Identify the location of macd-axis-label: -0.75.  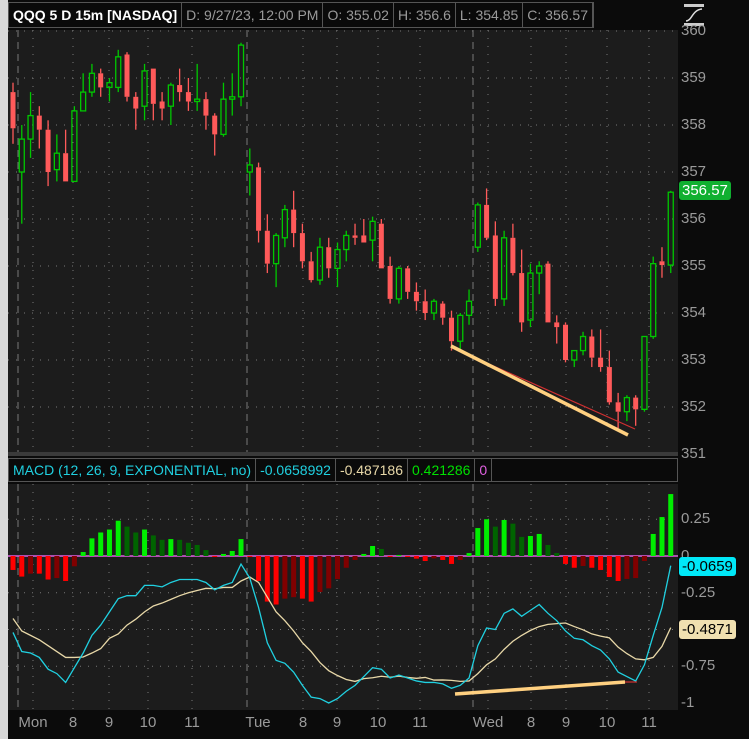
(698, 666).